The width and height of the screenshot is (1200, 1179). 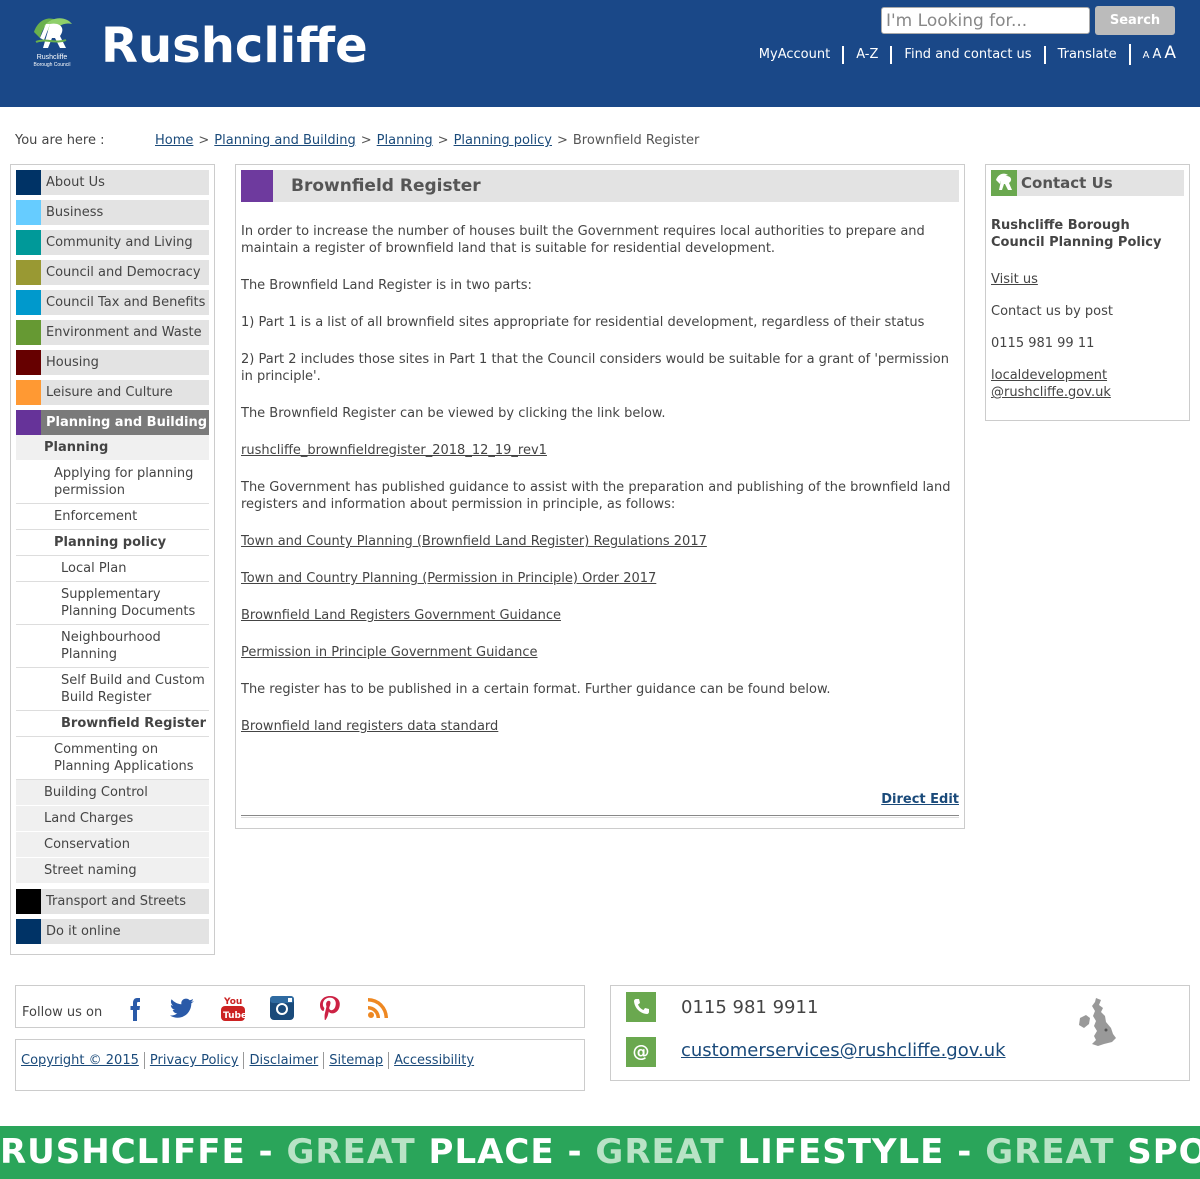 I want to click on visit-us-link: Visit us, so click(x=1014, y=279).